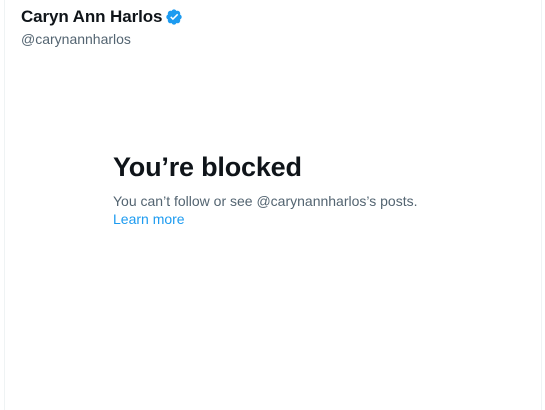 This screenshot has height=410, width=545. Describe the element at coordinates (92, 16) in the screenshot. I see `display-name: Caryn Ann Harlos` at that location.